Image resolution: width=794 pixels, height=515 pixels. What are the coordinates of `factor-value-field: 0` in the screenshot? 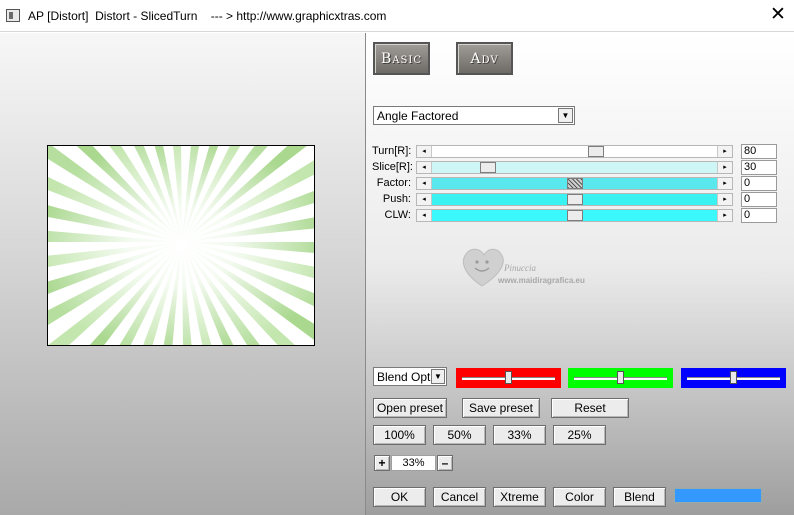 It's located at (759, 183).